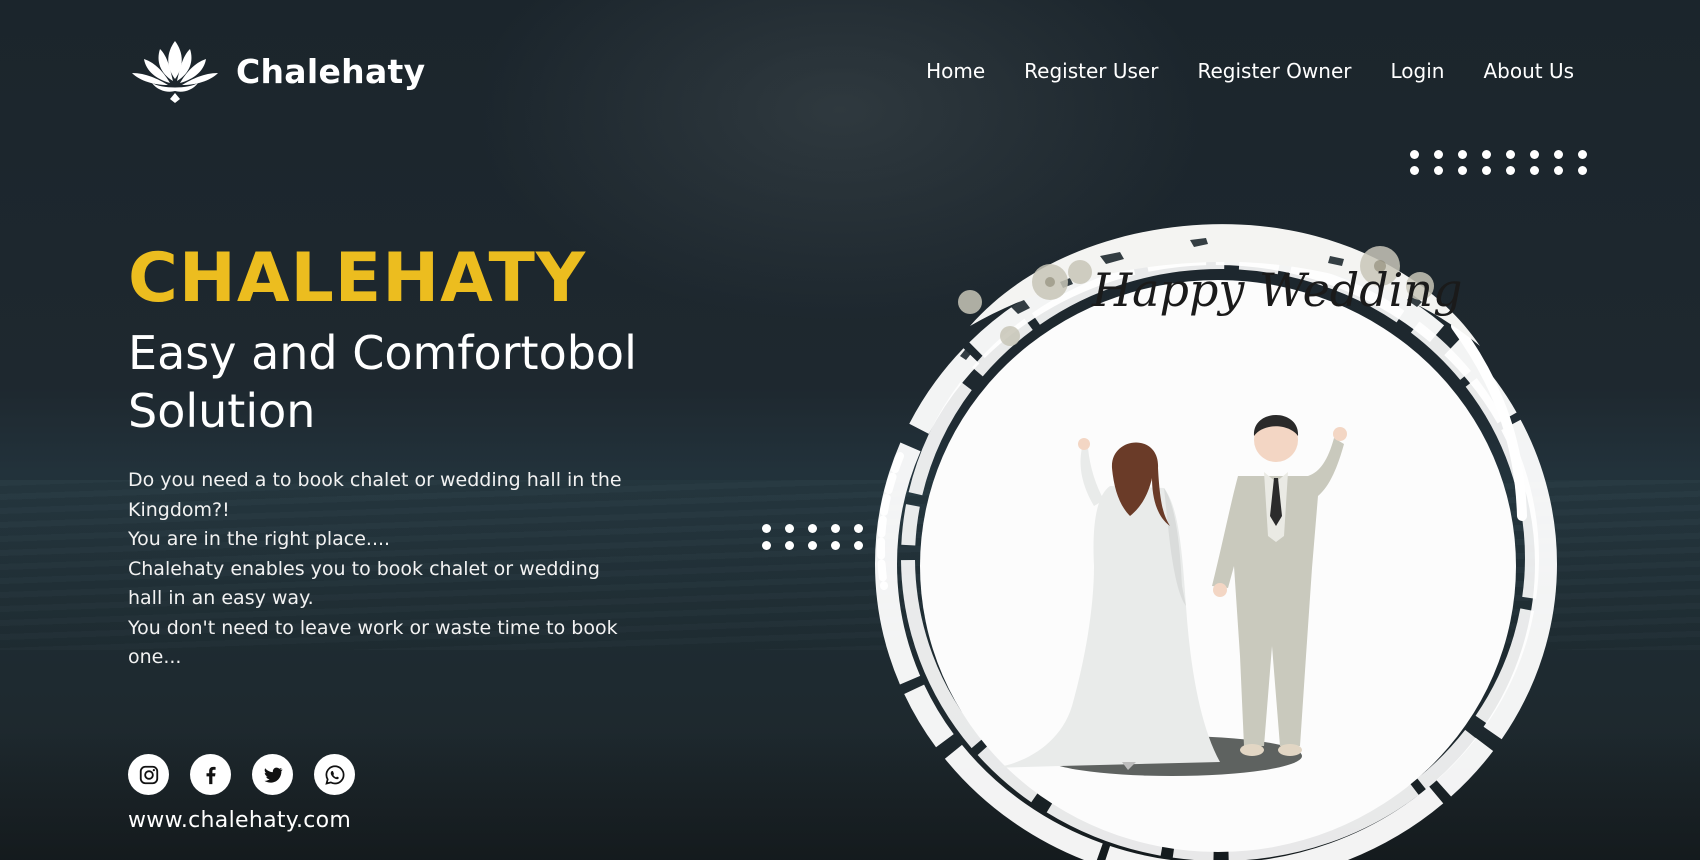 The image size is (1700, 860). I want to click on nav-login: Login, so click(1417, 71).